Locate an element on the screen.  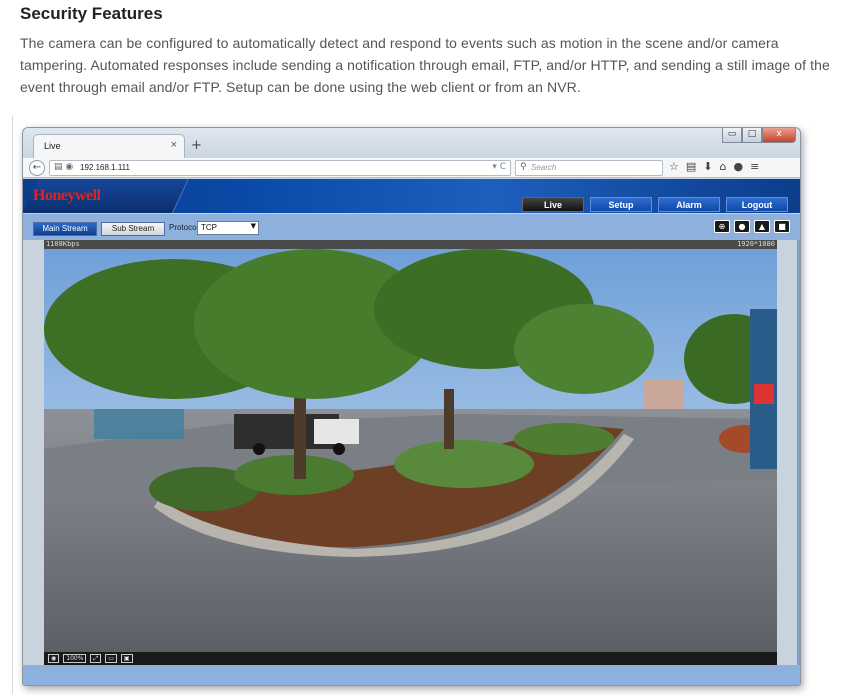
bitrate-readout: 1108Kbps is located at coordinates (63, 244).